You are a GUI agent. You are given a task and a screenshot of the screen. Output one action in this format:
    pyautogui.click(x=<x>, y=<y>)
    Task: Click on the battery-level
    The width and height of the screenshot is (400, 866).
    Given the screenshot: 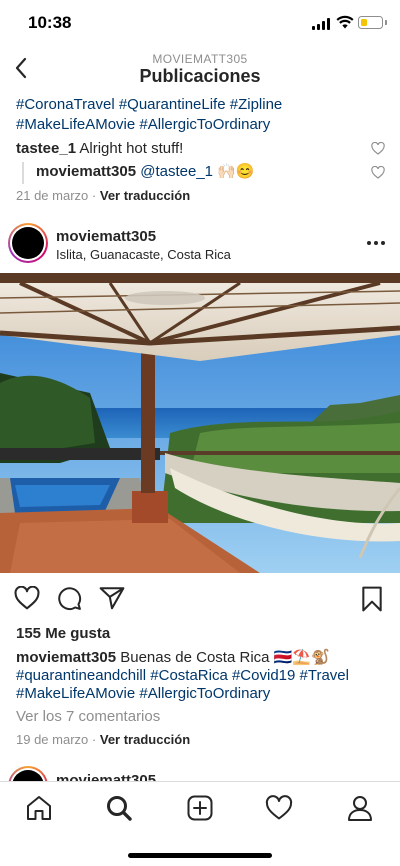 What is the action you would take?
    pyautogui.click(x=363, y=22)
    